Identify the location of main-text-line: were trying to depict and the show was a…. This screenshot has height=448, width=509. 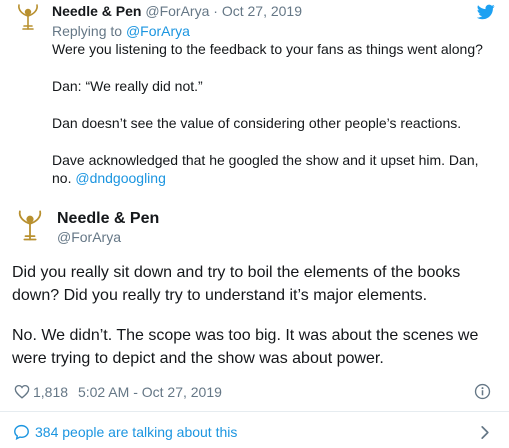
(198, 358).